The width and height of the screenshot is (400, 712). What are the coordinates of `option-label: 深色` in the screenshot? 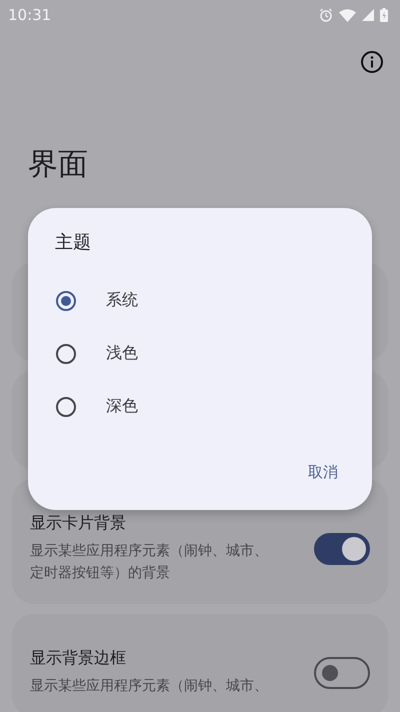 It's located at (122, 406).